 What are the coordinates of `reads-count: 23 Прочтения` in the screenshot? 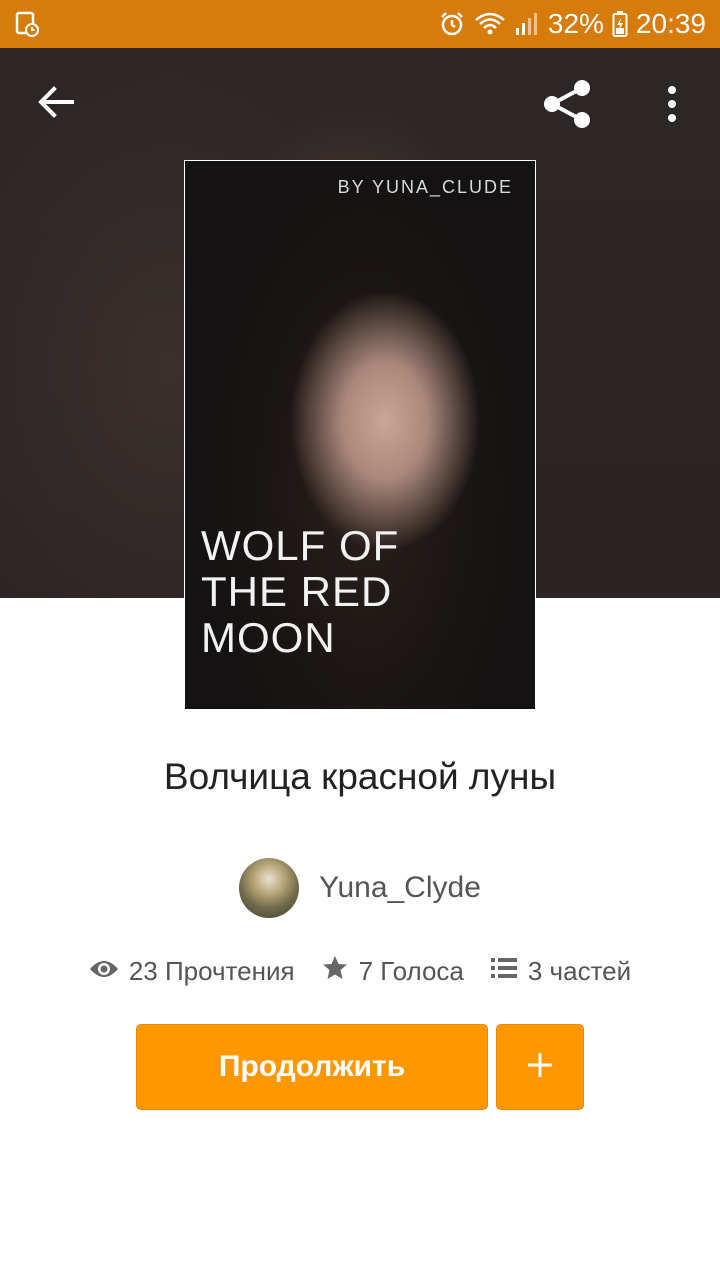 It's located at (211, 971).